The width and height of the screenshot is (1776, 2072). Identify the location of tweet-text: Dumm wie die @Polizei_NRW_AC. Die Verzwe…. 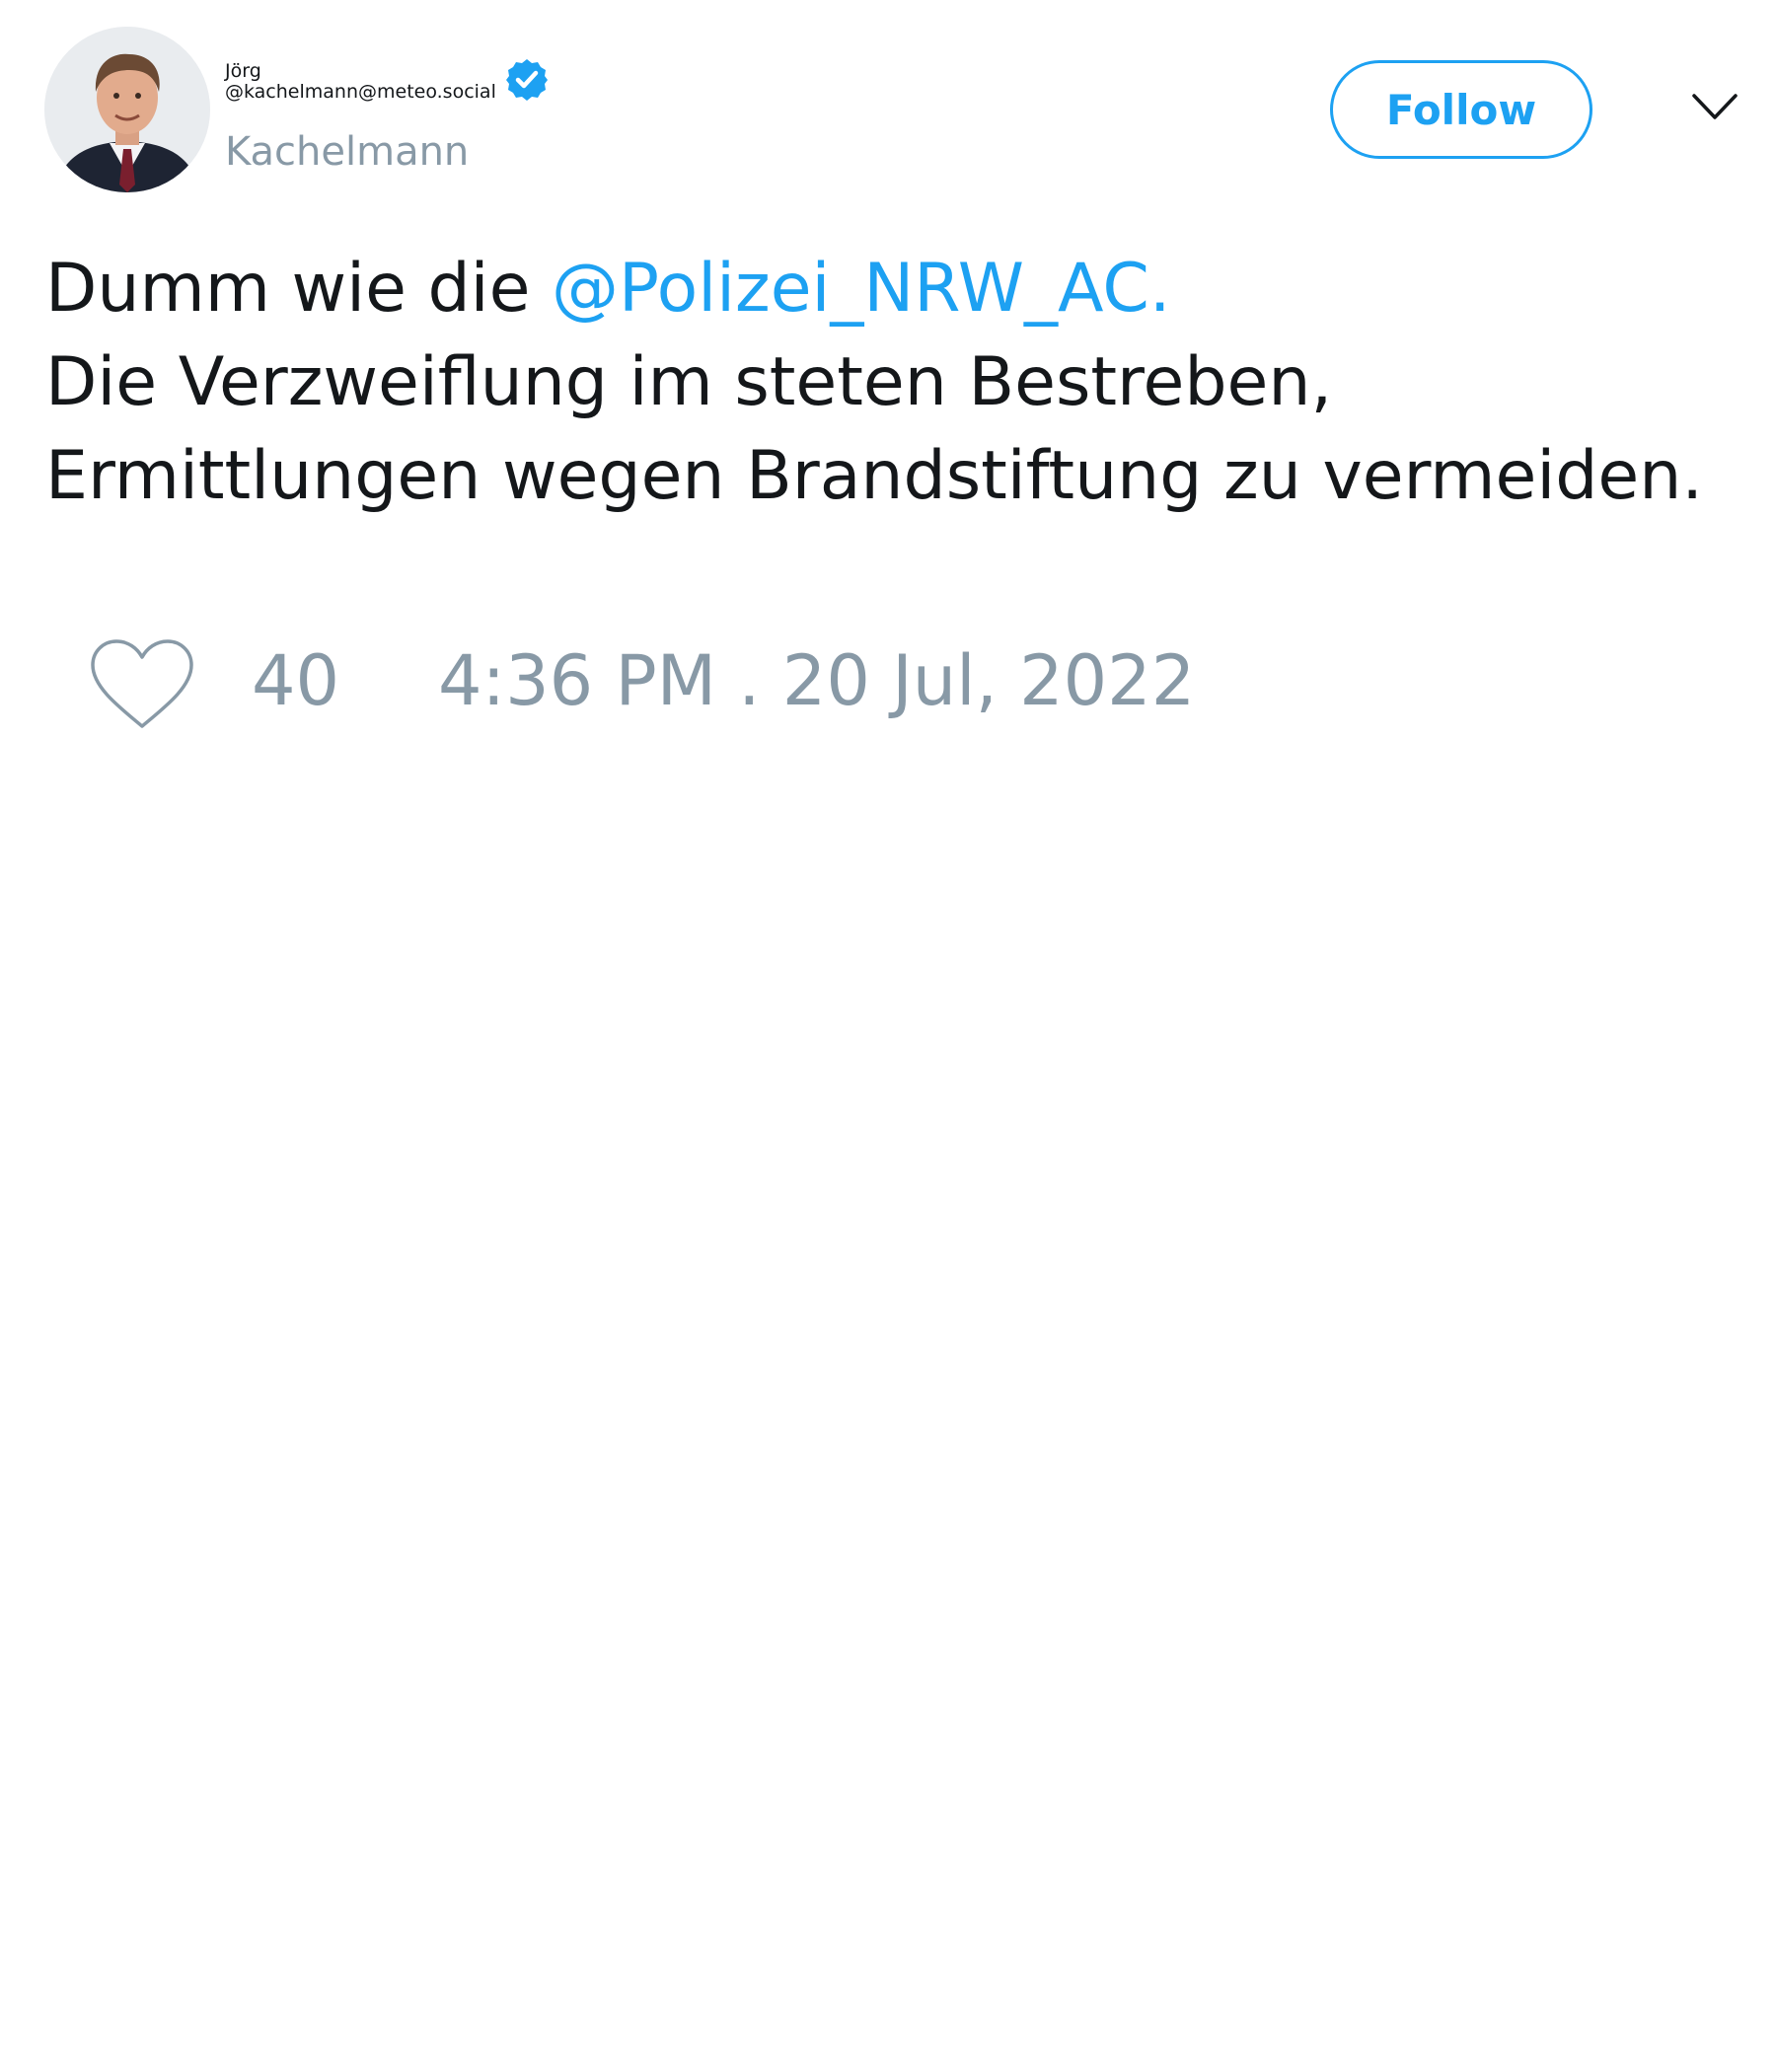
(894, 383).